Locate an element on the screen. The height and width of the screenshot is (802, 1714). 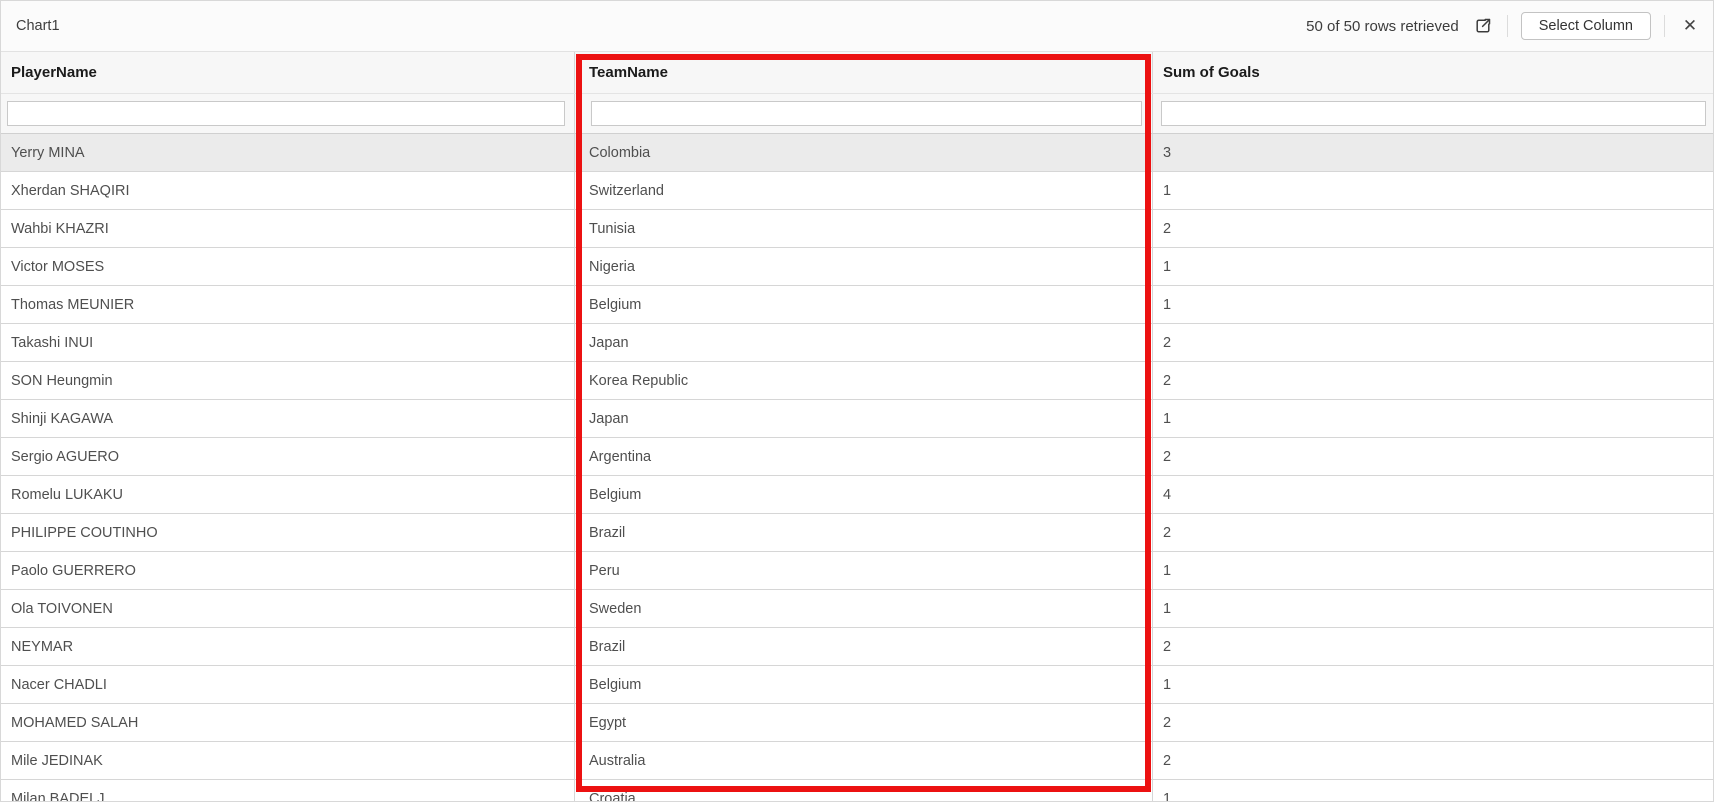
column-header-sum-of-goals: Sum of Goals is located at coordinates (1433, 72).